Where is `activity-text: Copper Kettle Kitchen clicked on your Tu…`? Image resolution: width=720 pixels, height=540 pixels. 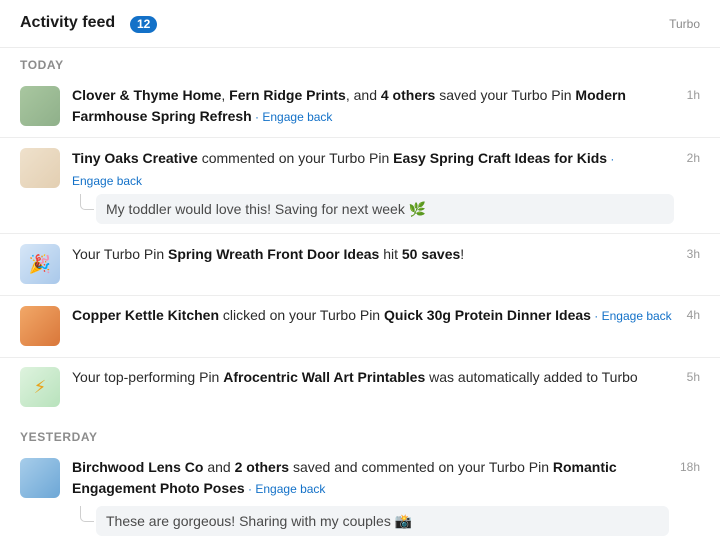
activity-text: Copper Kettle Kitchen clicked on your Tu… is located at coordinates (372, 315).